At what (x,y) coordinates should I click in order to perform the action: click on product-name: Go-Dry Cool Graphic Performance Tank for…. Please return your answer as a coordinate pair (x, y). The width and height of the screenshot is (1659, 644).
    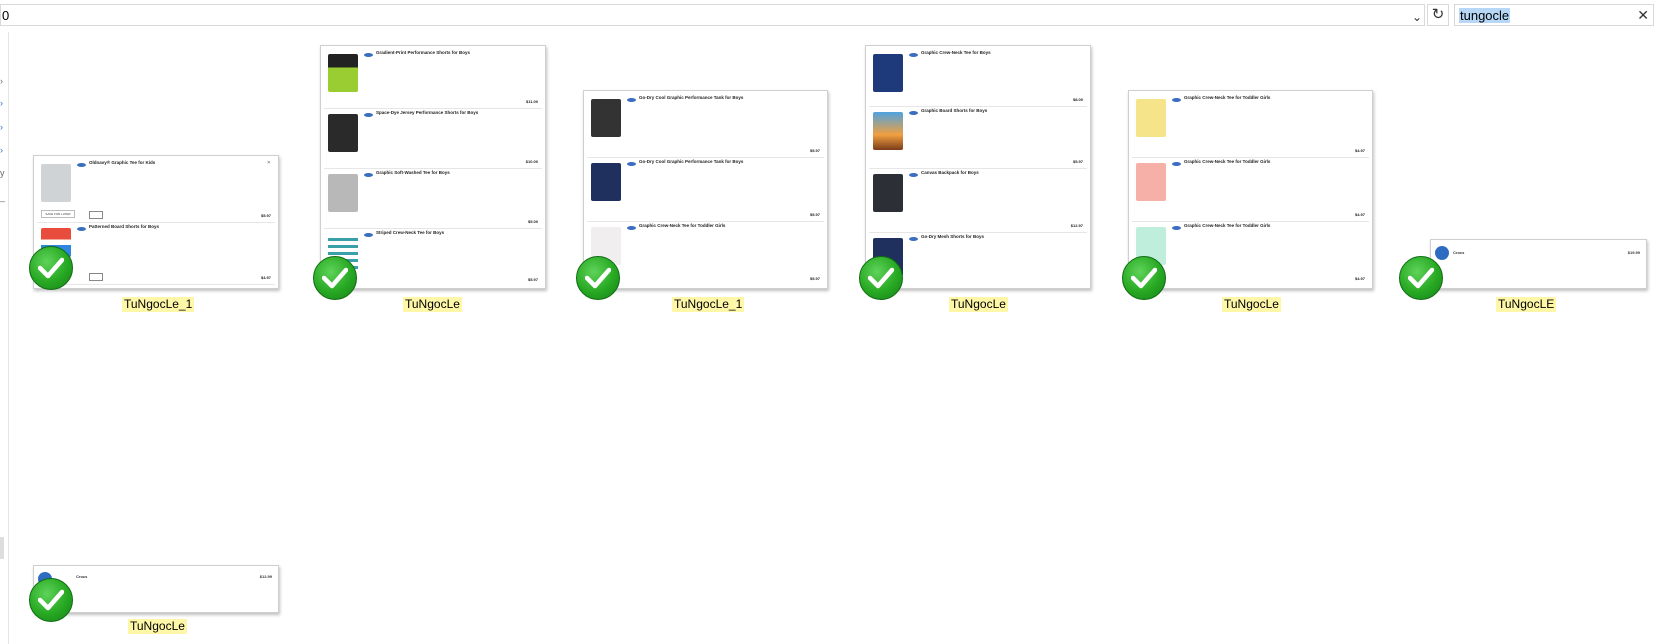
    Looking at the image, I should click on (691, 161).